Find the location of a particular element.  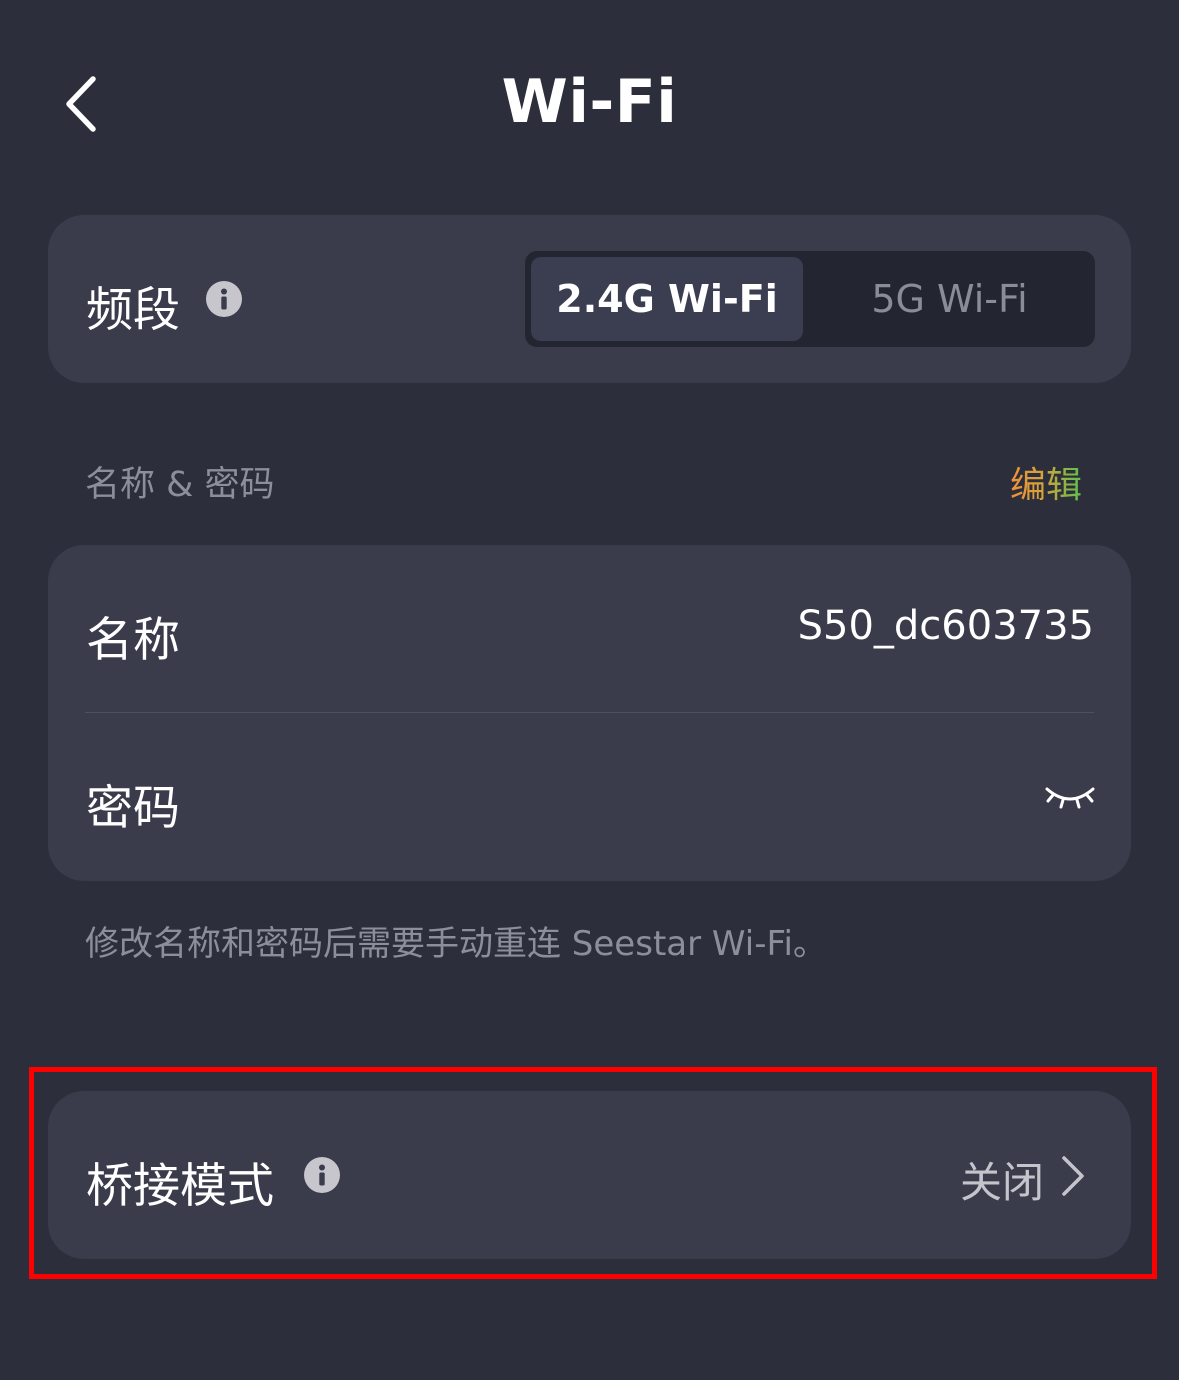

segment-2-4g: 2.4G Wi-Fi is located at coordinates (667, 299).